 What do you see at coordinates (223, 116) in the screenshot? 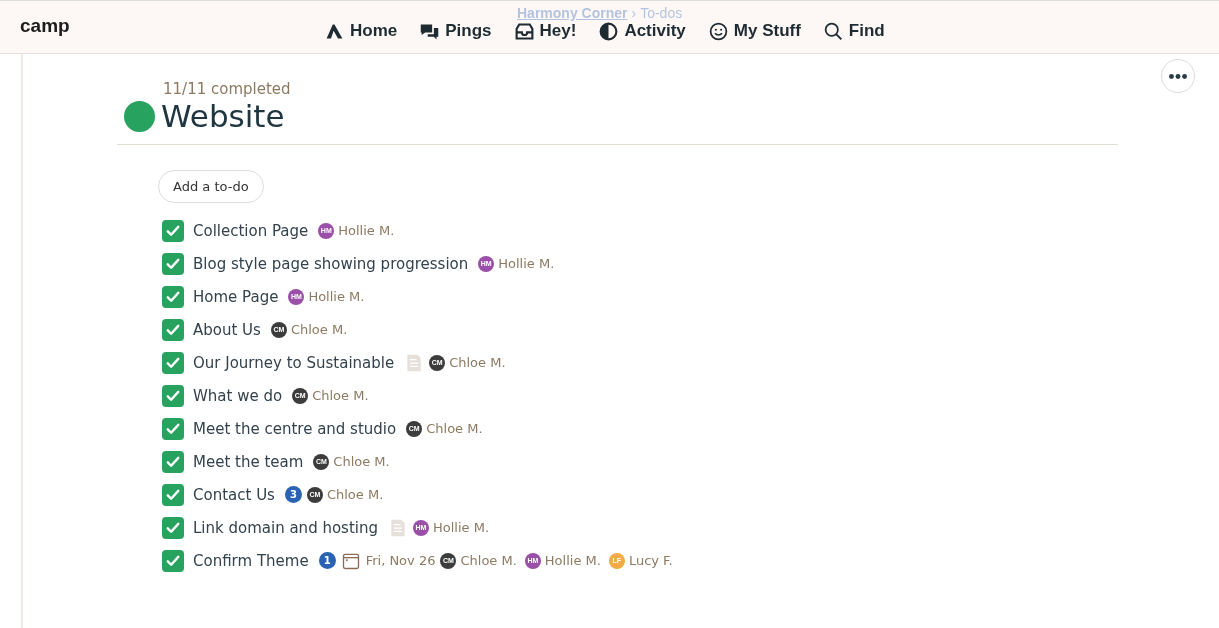
I see `list-title: Website` at bounding box center [223, 116].